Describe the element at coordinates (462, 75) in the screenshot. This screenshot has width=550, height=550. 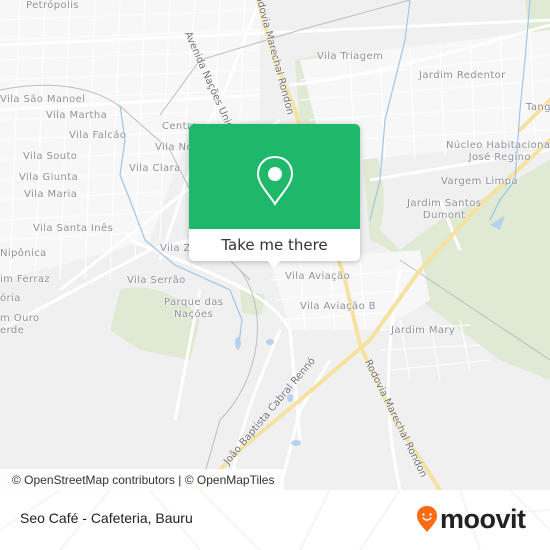
I see `place-label: Jardim Redentor` at that location.